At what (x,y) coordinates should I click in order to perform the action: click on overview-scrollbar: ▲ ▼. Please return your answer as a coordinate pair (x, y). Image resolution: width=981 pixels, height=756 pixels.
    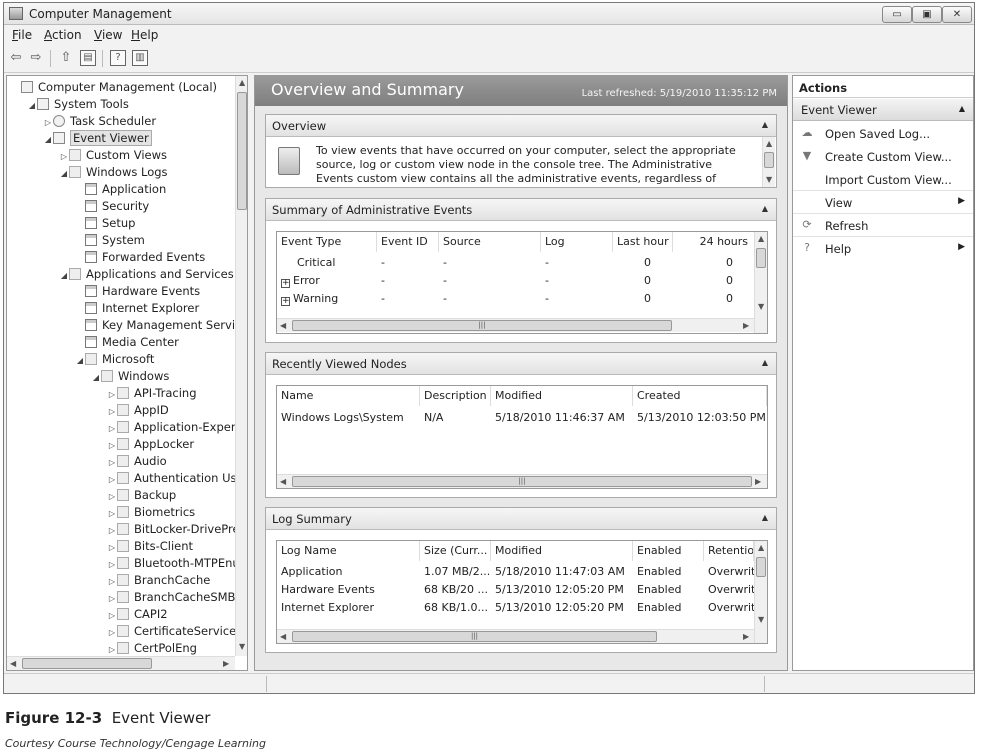
    Looking at the image, I should click on (768, 162).